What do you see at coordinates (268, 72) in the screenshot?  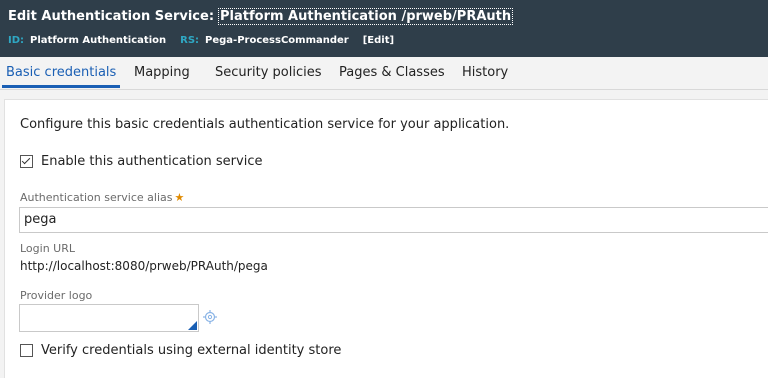 I see `tab-security-policies: Security policies` at bounding box center [268, 72].